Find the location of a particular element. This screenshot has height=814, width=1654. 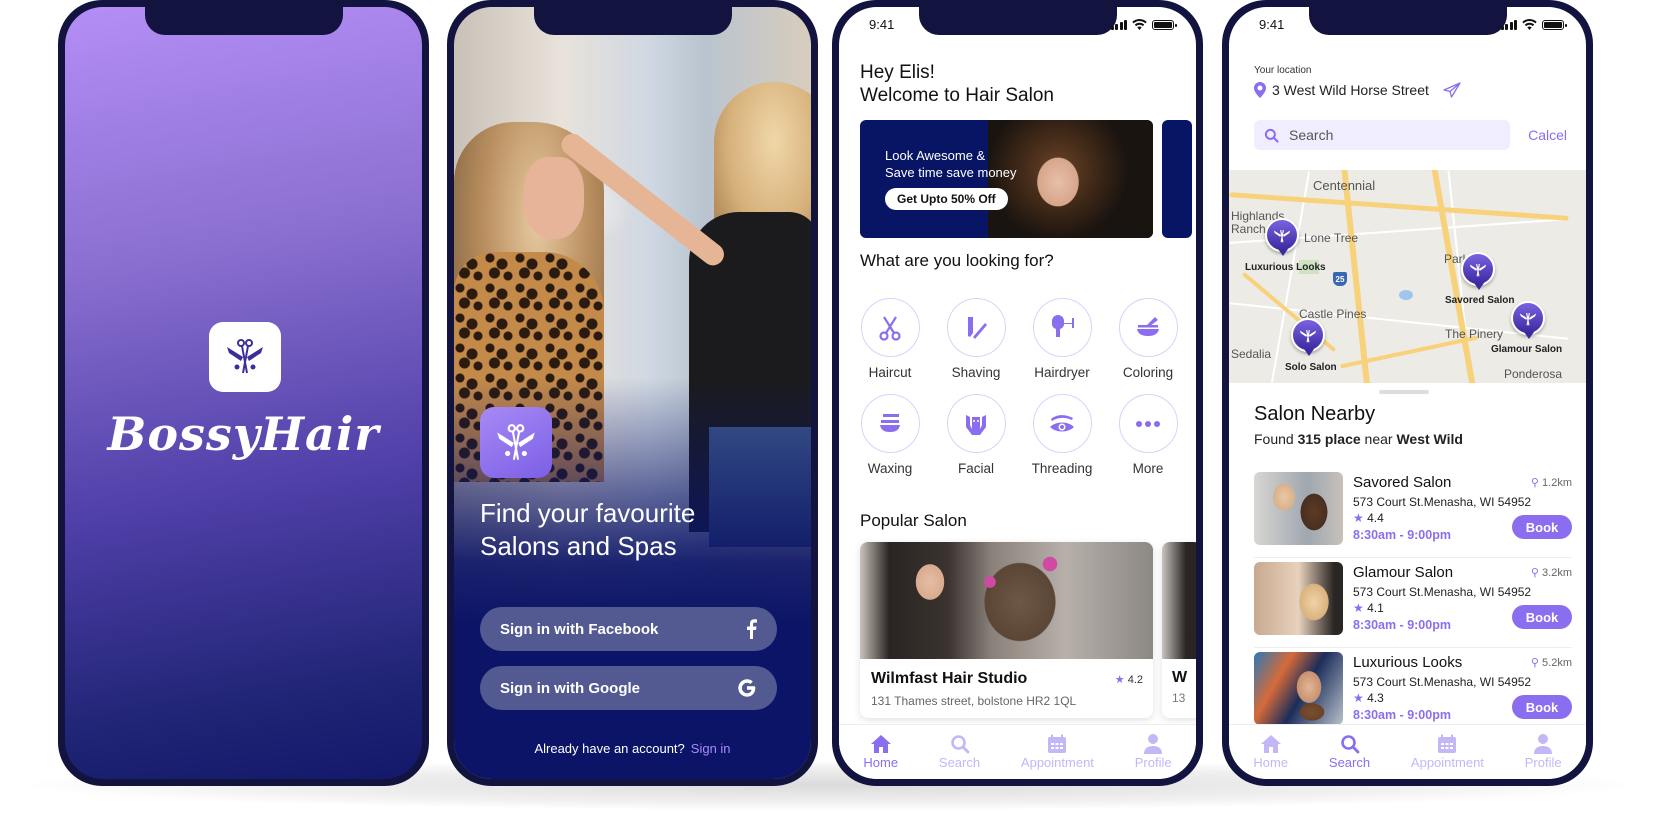

coloring-bowl-icon is located at coordinates (1148, 326).